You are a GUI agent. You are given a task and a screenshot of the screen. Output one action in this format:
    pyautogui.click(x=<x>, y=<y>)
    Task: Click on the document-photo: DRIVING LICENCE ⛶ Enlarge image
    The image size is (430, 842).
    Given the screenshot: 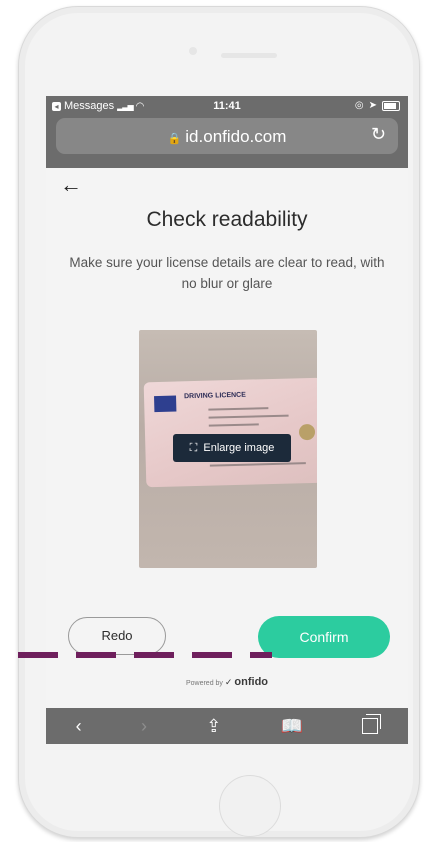 What is the action you would take?
    pyautogui.click(x=228, y=449)
    